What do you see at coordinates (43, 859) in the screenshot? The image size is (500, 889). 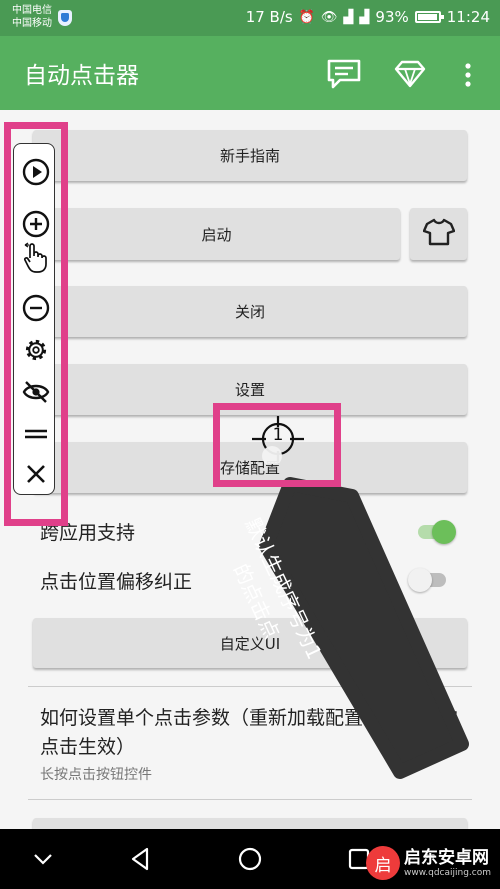 I see `chevron-down-icon` at bounding box center [43, 859].